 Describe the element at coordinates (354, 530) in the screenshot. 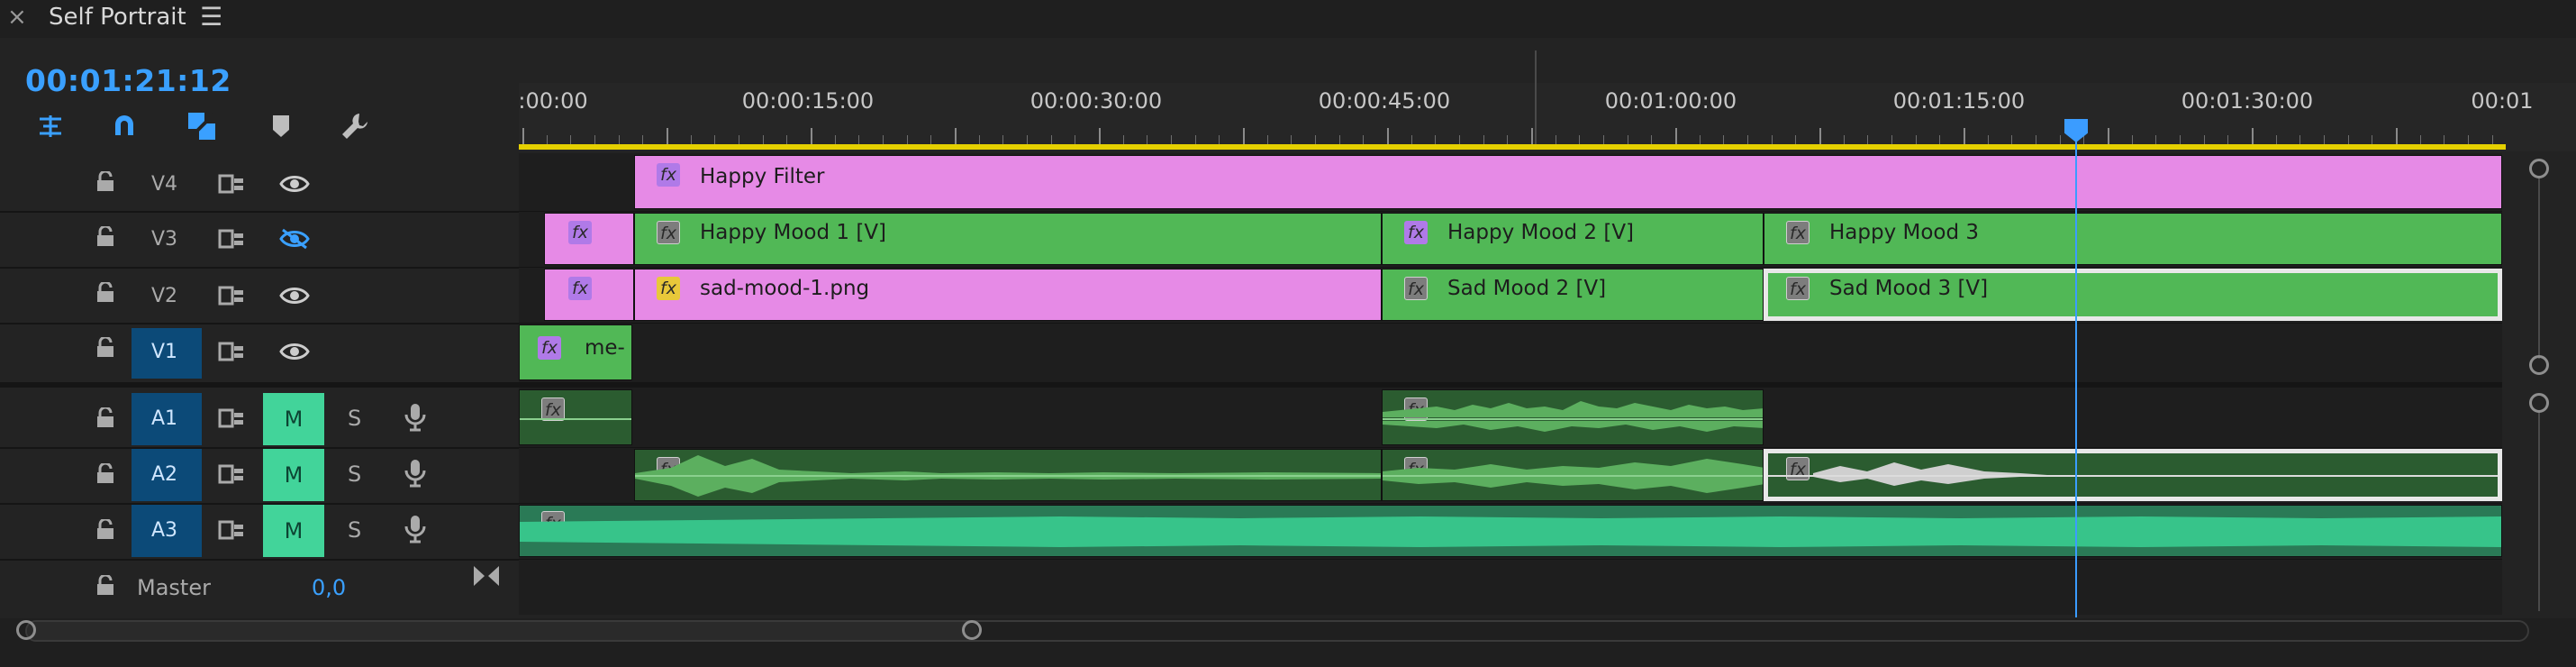

I see `solo-button-a3: S` at that location.